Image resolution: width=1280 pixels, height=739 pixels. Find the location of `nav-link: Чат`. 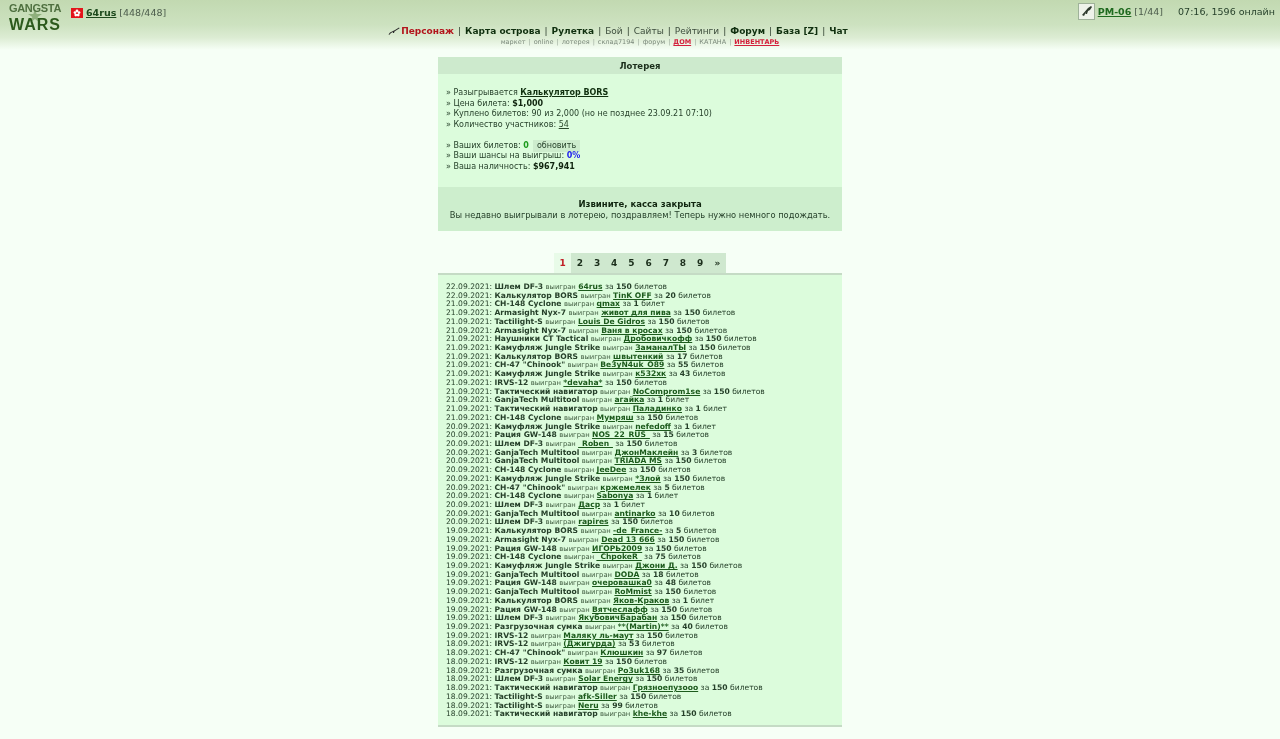

nav-link: Чат is located at coordinates (838, 31).